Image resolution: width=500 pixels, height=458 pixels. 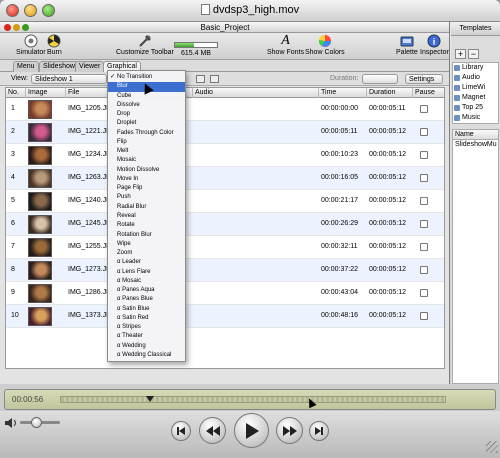 I want to click on name-item: SlideshowMu, so click(x=475, y=145).